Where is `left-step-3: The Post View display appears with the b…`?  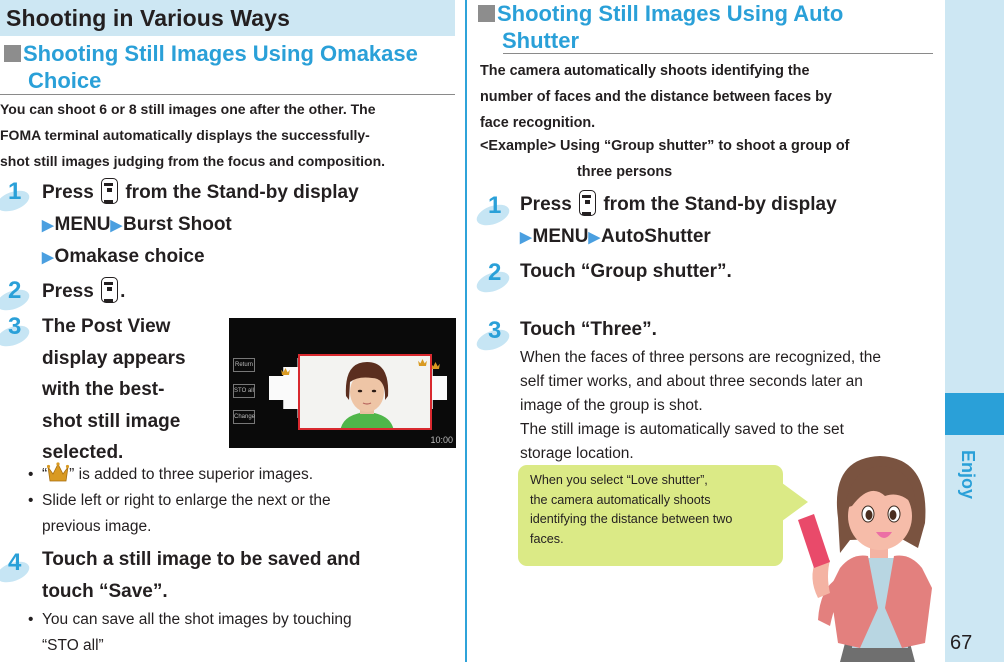 left-step-3: The Post View display appears with the b… is located at coordinates (134, 390).